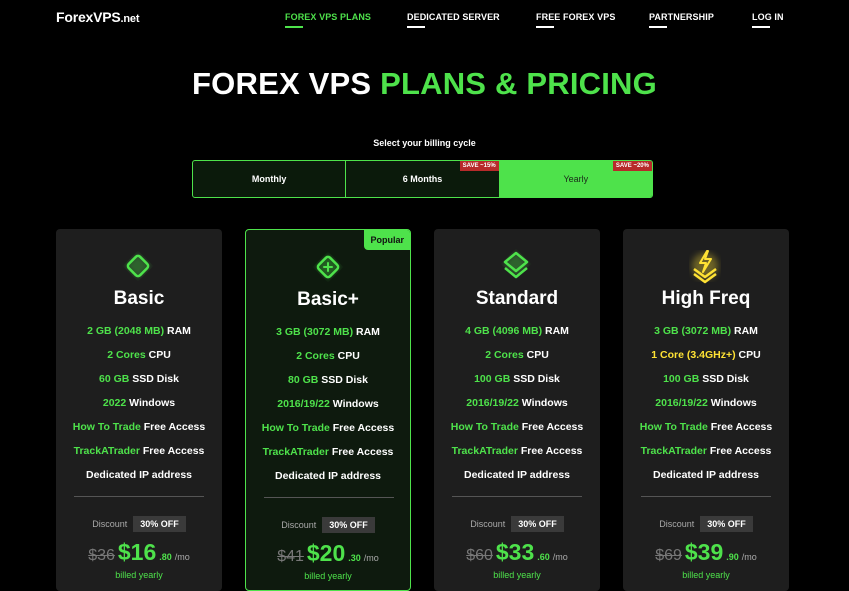 The width and height of the screenshot is (849, 591). Describe the element at coordinates (516, 266) in the screenshot. I see `stack-icon` at that location.